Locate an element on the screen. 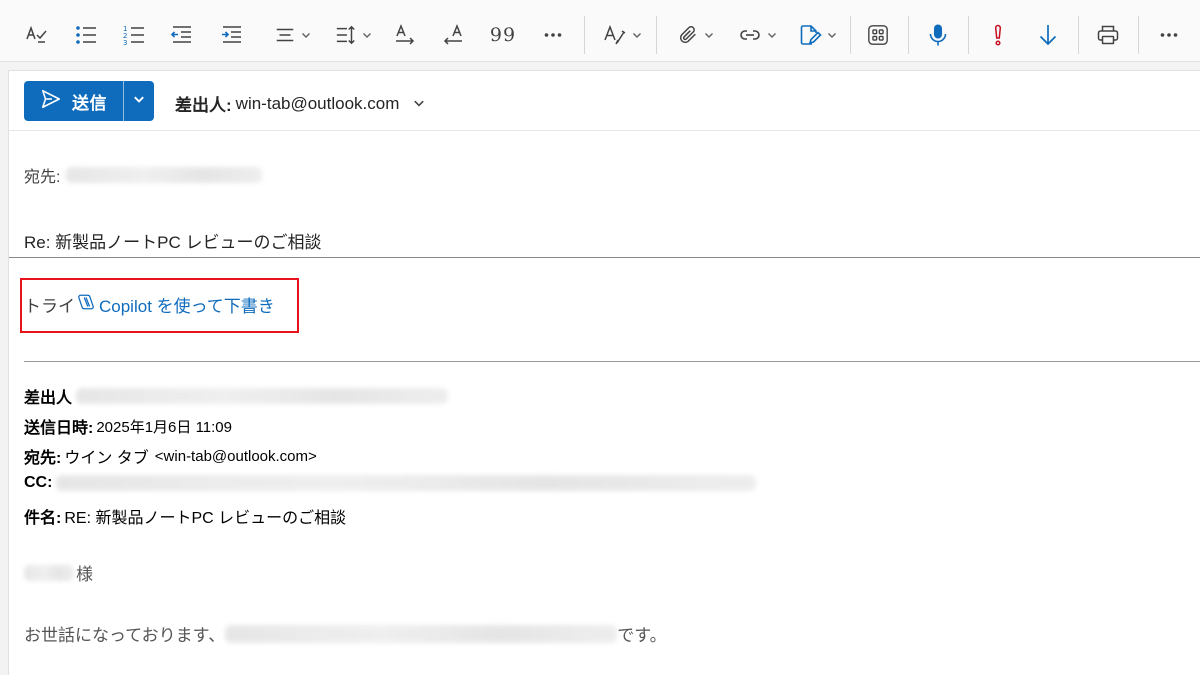 The height and width of the screenshot is (675, 1200). quote-button: 99 is located at coordinates (503, 35).